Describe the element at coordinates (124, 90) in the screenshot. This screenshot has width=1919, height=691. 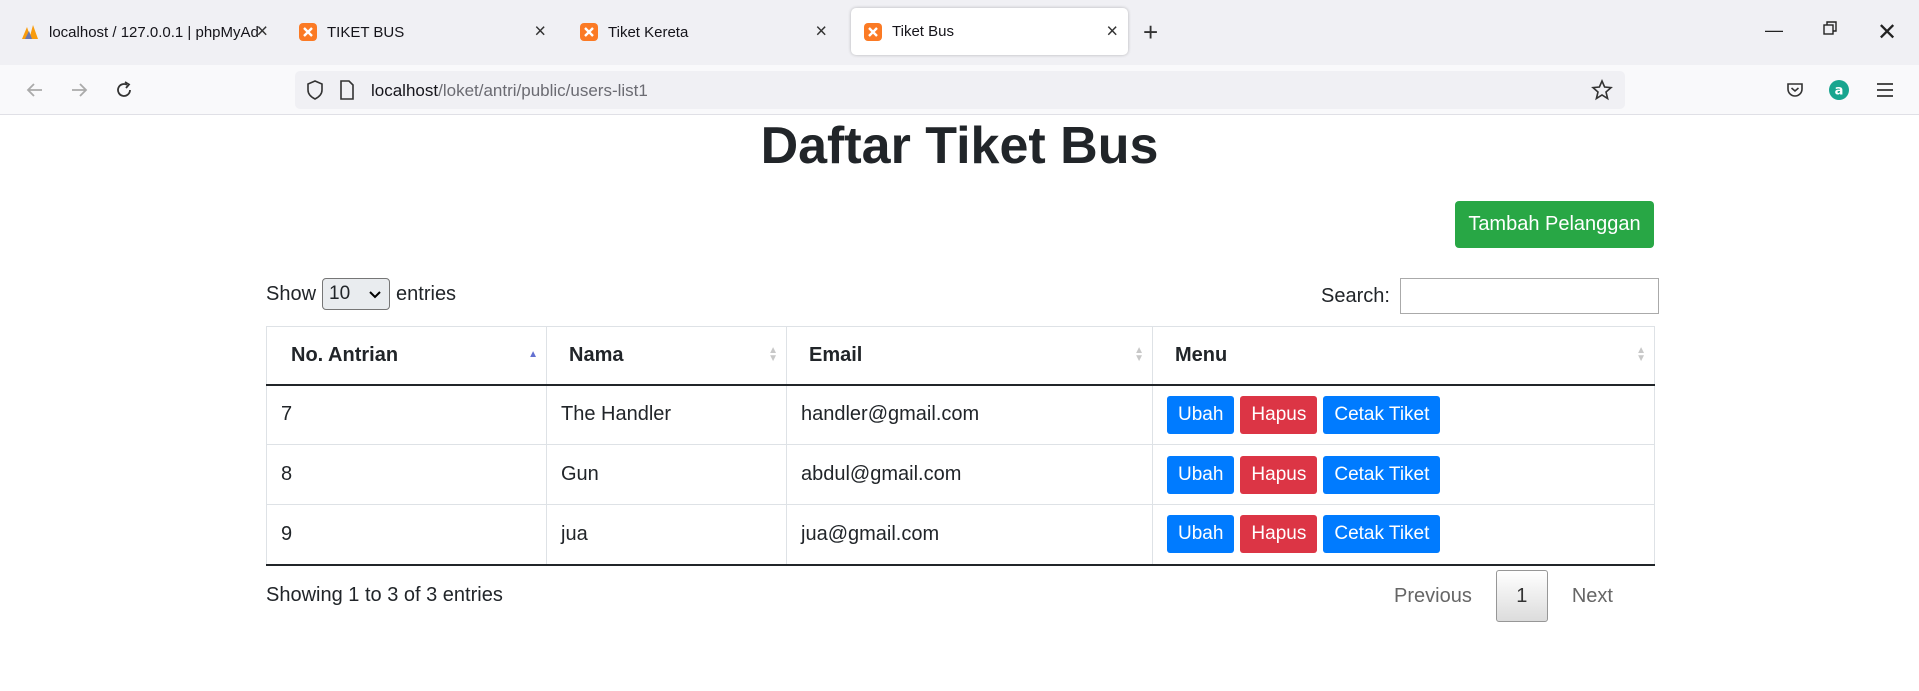
I see `reload-icon` at that location.